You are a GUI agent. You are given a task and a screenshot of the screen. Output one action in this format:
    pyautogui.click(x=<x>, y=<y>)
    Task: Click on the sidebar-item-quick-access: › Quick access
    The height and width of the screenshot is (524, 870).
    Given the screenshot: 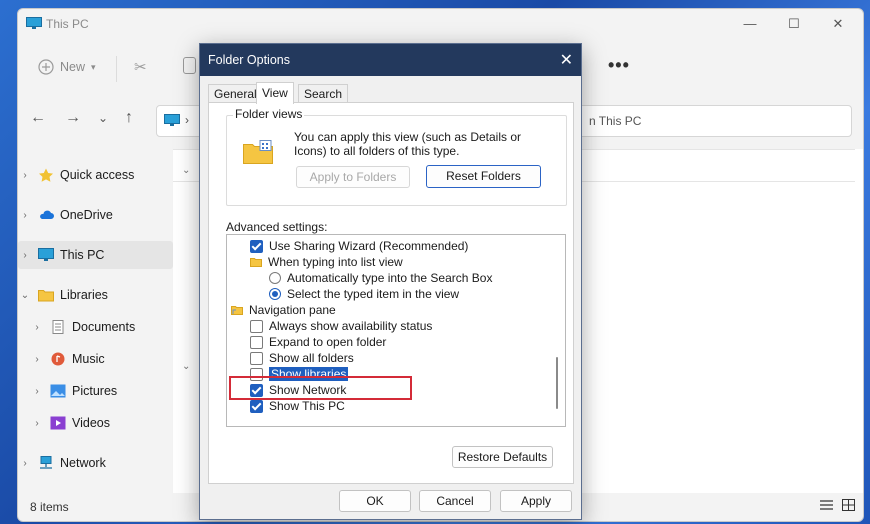 What is the action you would take?
    pyautogui.click(x=95, y=175)
    